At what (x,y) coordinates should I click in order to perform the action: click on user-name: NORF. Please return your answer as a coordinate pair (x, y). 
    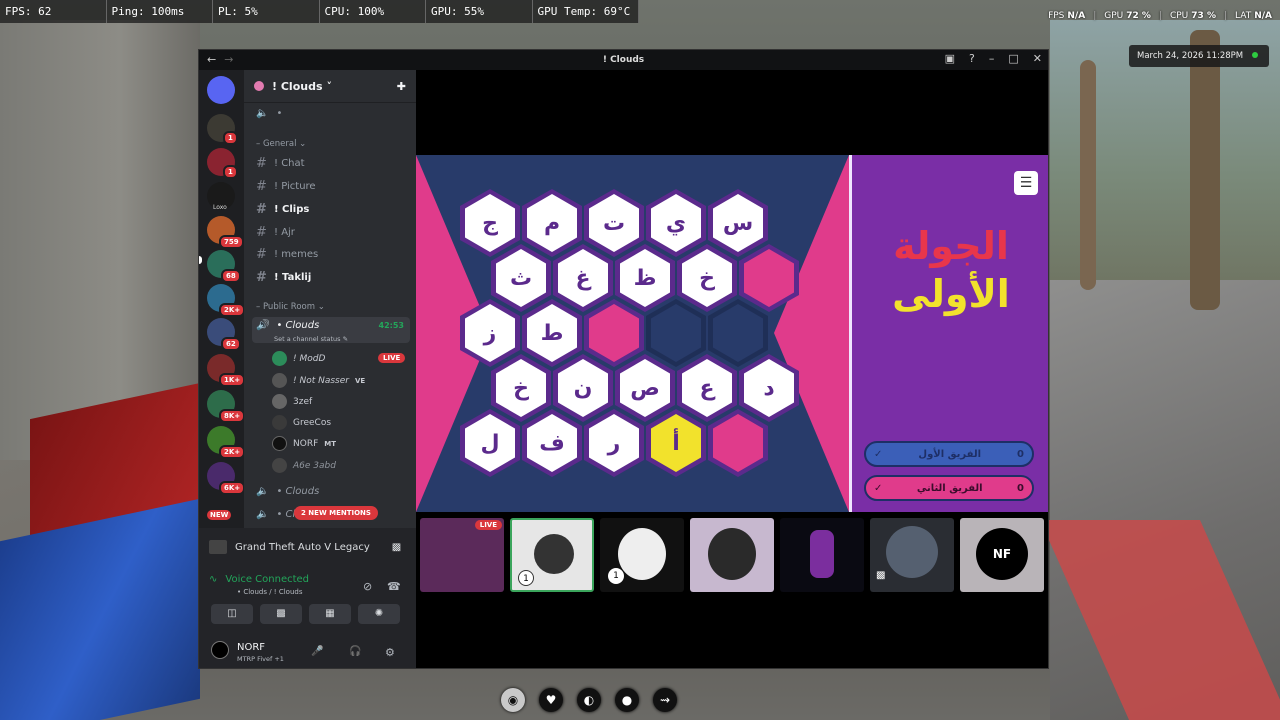
    Looking at the image, I should click on (251, 647).